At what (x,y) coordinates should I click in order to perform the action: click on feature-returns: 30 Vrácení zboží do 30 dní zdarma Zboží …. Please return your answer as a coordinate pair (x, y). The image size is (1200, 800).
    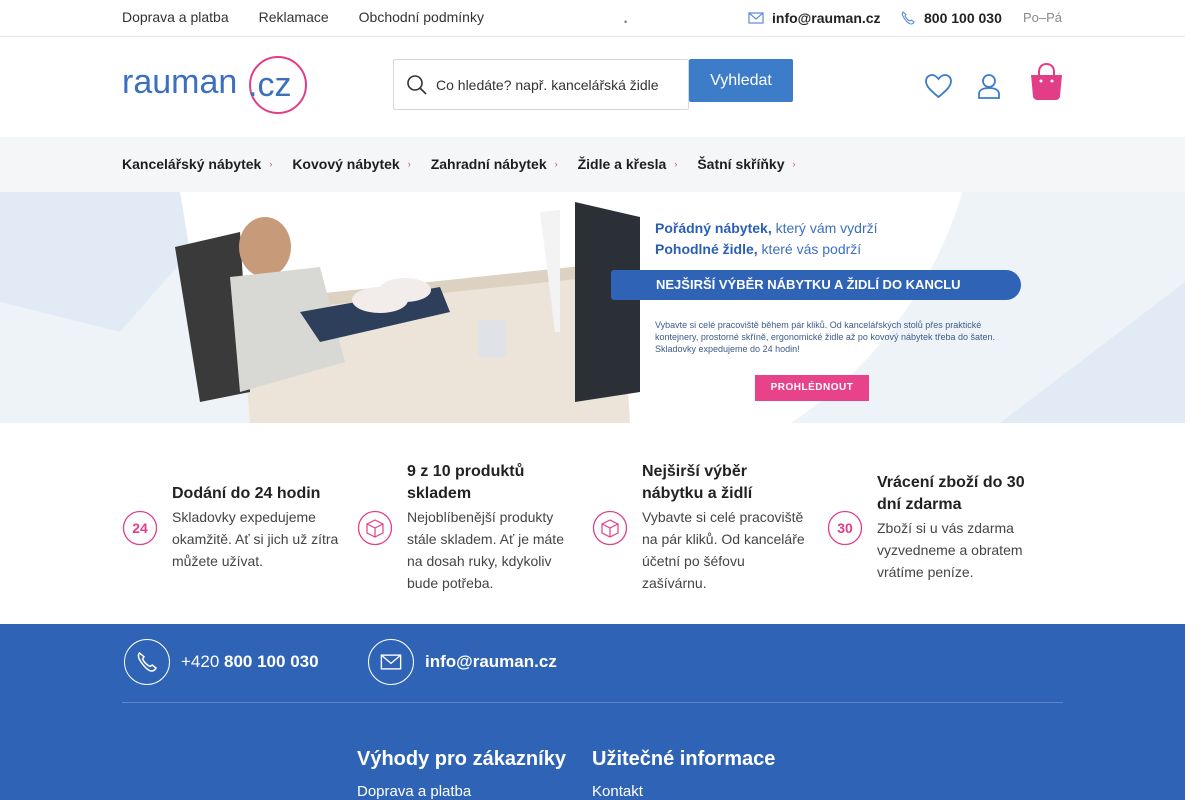
    Looking at the image, I should click on (937, 527).